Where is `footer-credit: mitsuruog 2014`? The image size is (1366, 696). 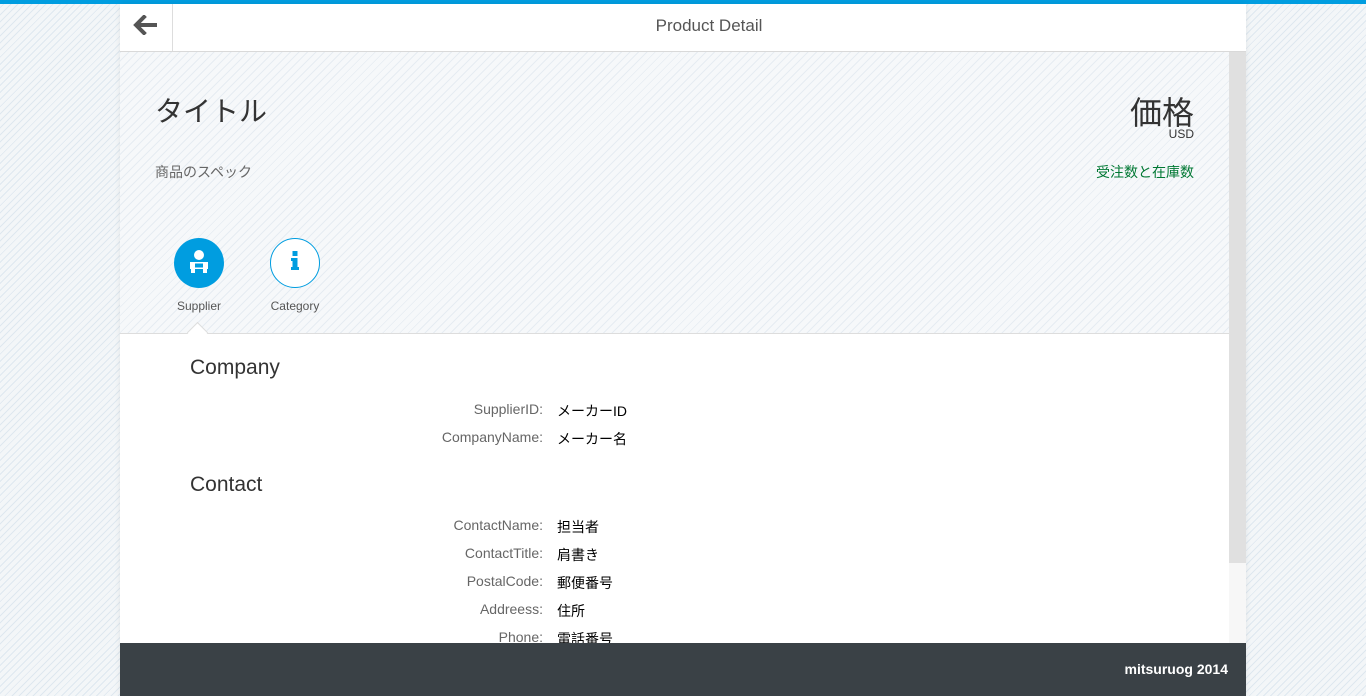 footer-credit: mitsuruog 2014 is located at coordinates (1176, 669).